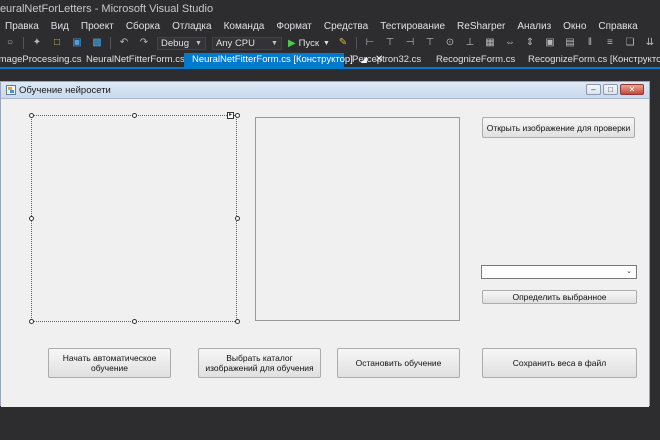 This screenshot has height=440, width=660. Describe the element at coordinates (175, 43) in the screenshot. I see `configuration-value: Debug` at that location.